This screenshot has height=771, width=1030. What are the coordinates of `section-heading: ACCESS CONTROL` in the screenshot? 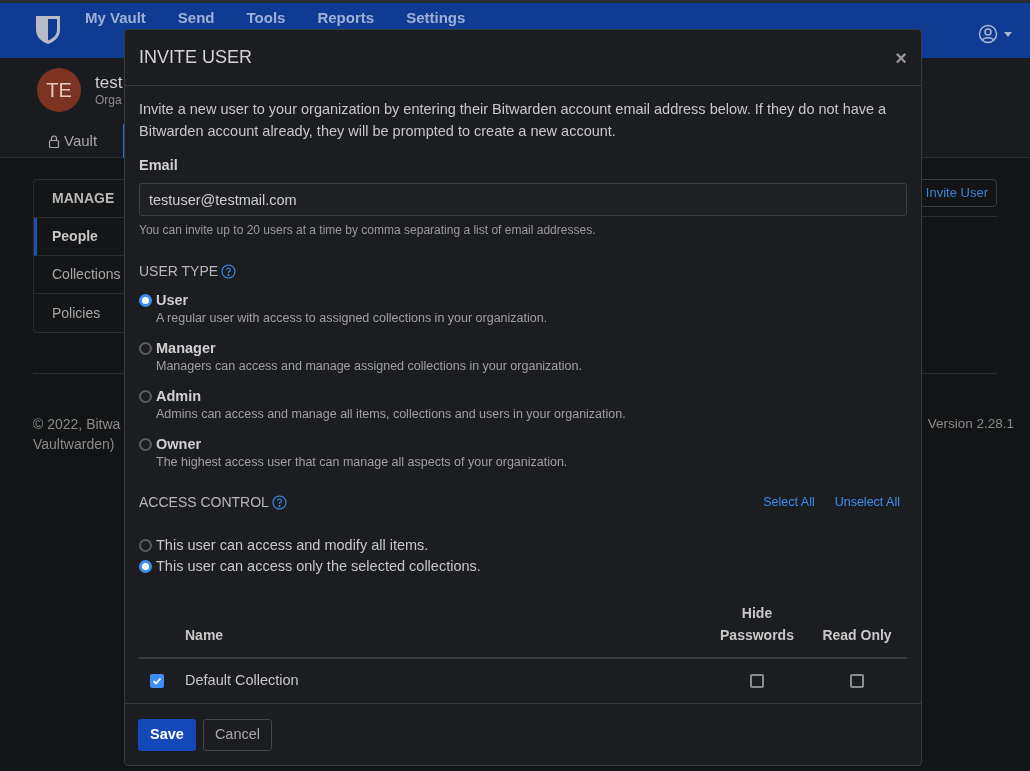 It's located at (204, 502).